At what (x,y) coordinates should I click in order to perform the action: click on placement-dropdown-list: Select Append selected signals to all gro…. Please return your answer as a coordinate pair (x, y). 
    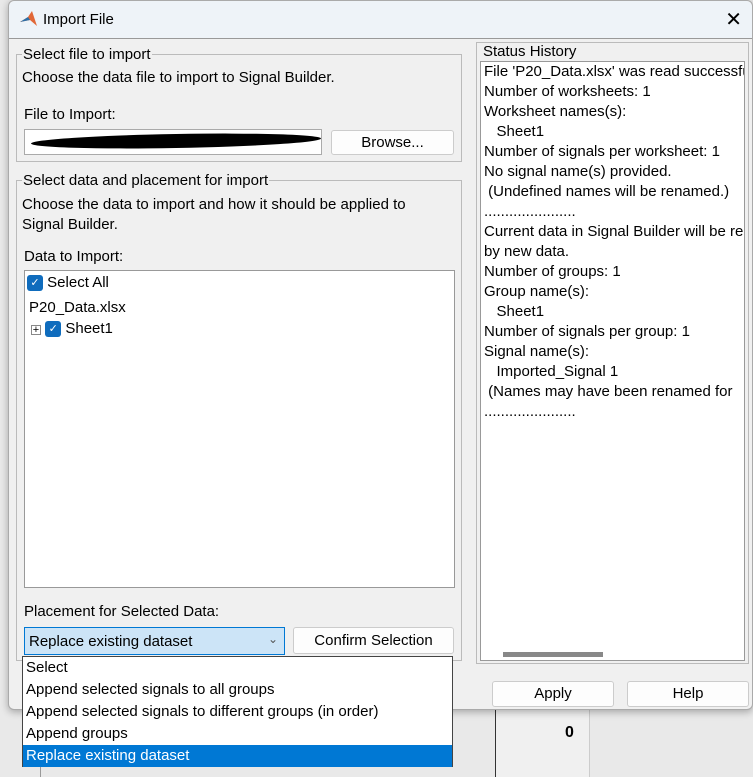
    Looking at the image, I should click on (237, 711).